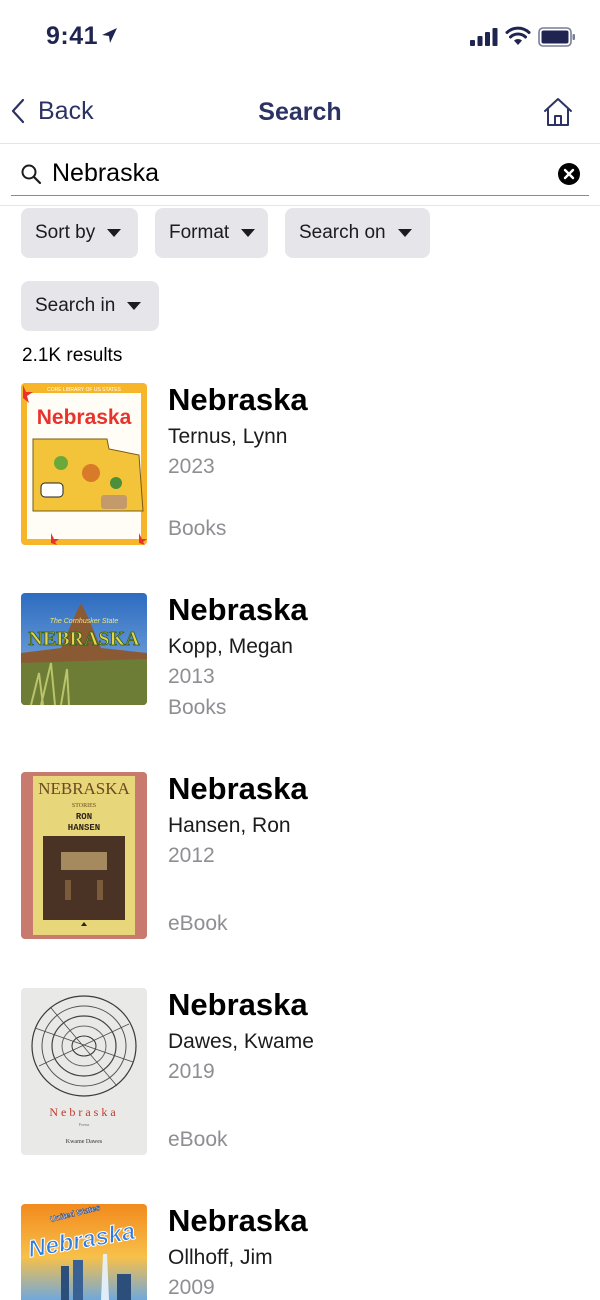 This screenshot has height=1300, width=600. What do you see at coordinates (518, 35) in the screenshot?
I see `wifi-icon` at bounding box center [518, 35].